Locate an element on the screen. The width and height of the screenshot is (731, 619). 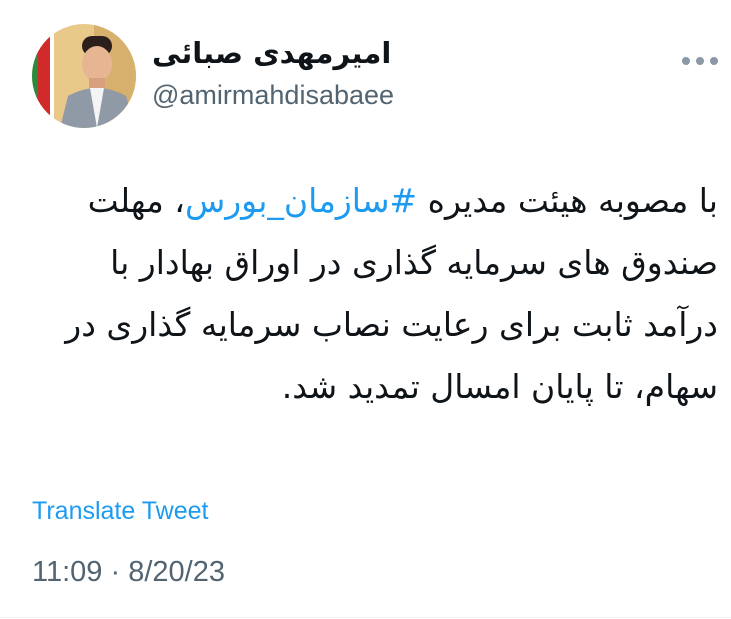
hashtag-link: #سازمان_بورس is located at coordinates (301, 200).